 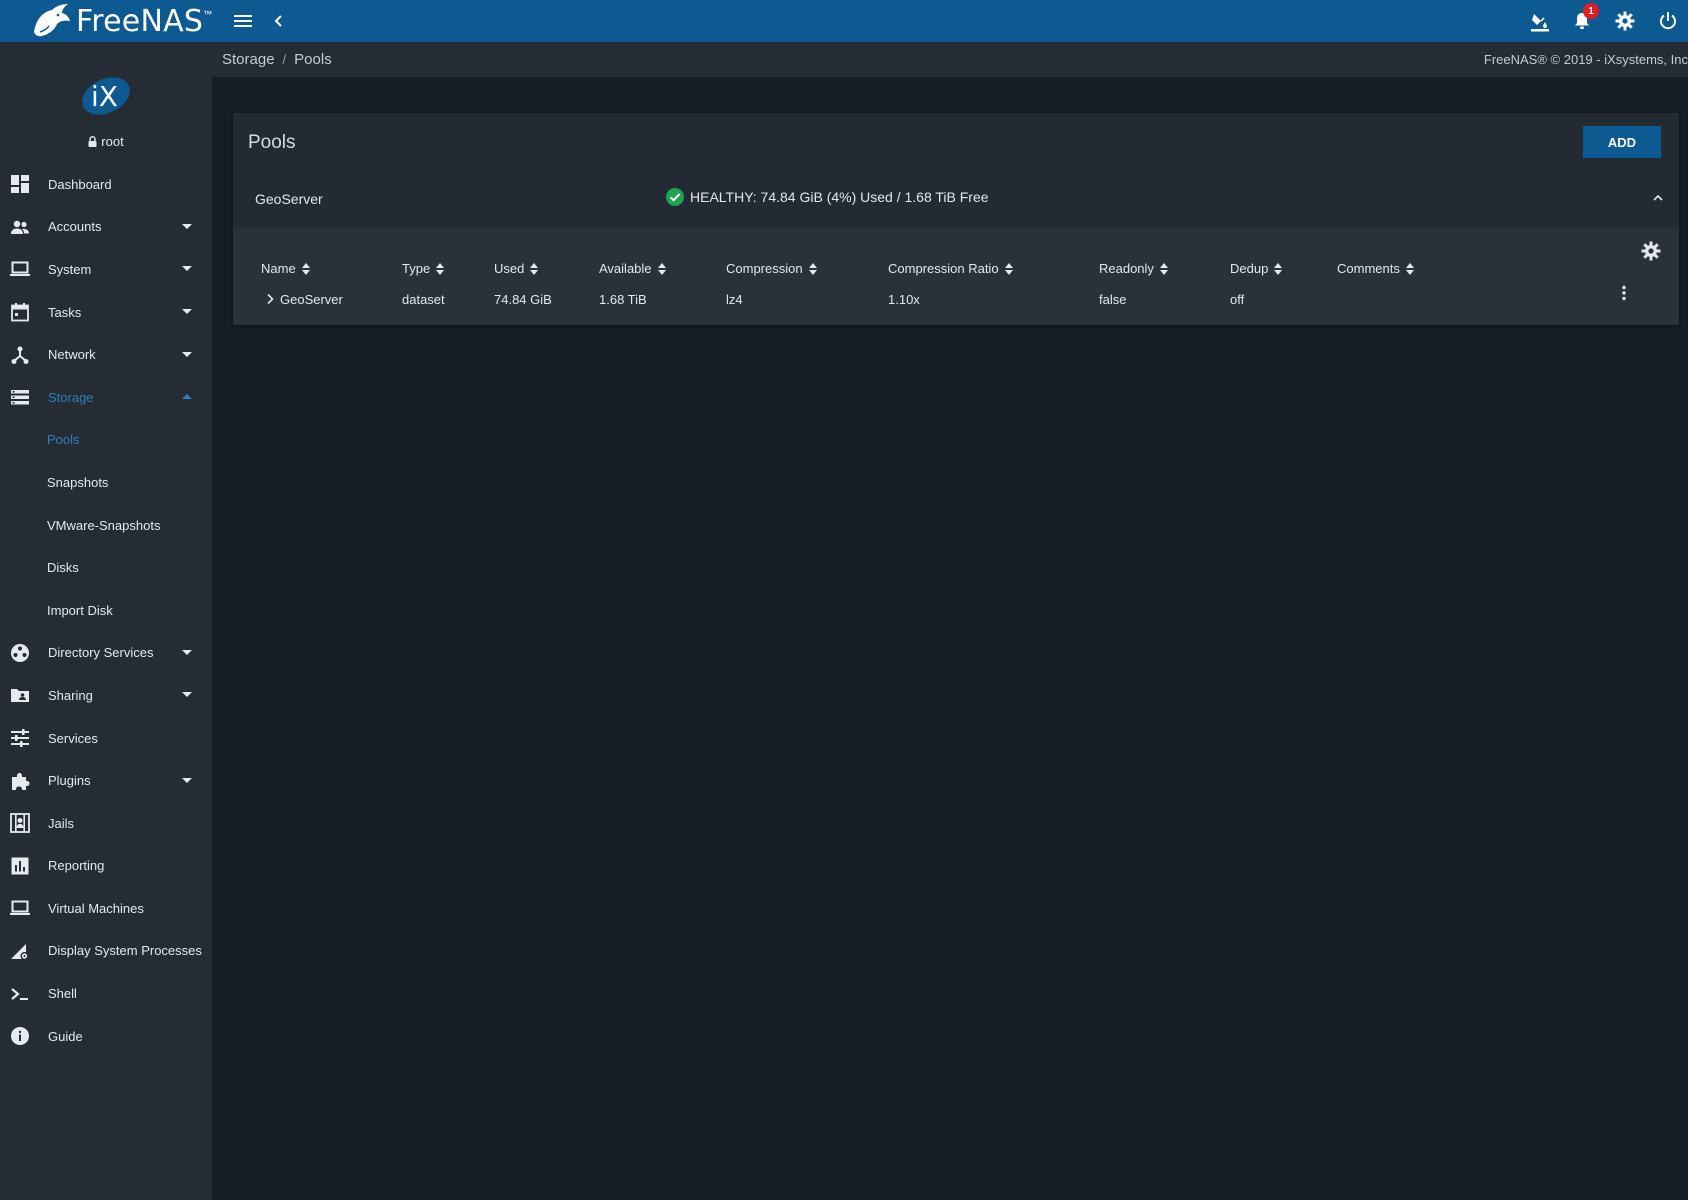 What do you see at coordinates (675, 197) in the screenshot?
I see `healthy-check-icon` at bounding box center [675, 197].